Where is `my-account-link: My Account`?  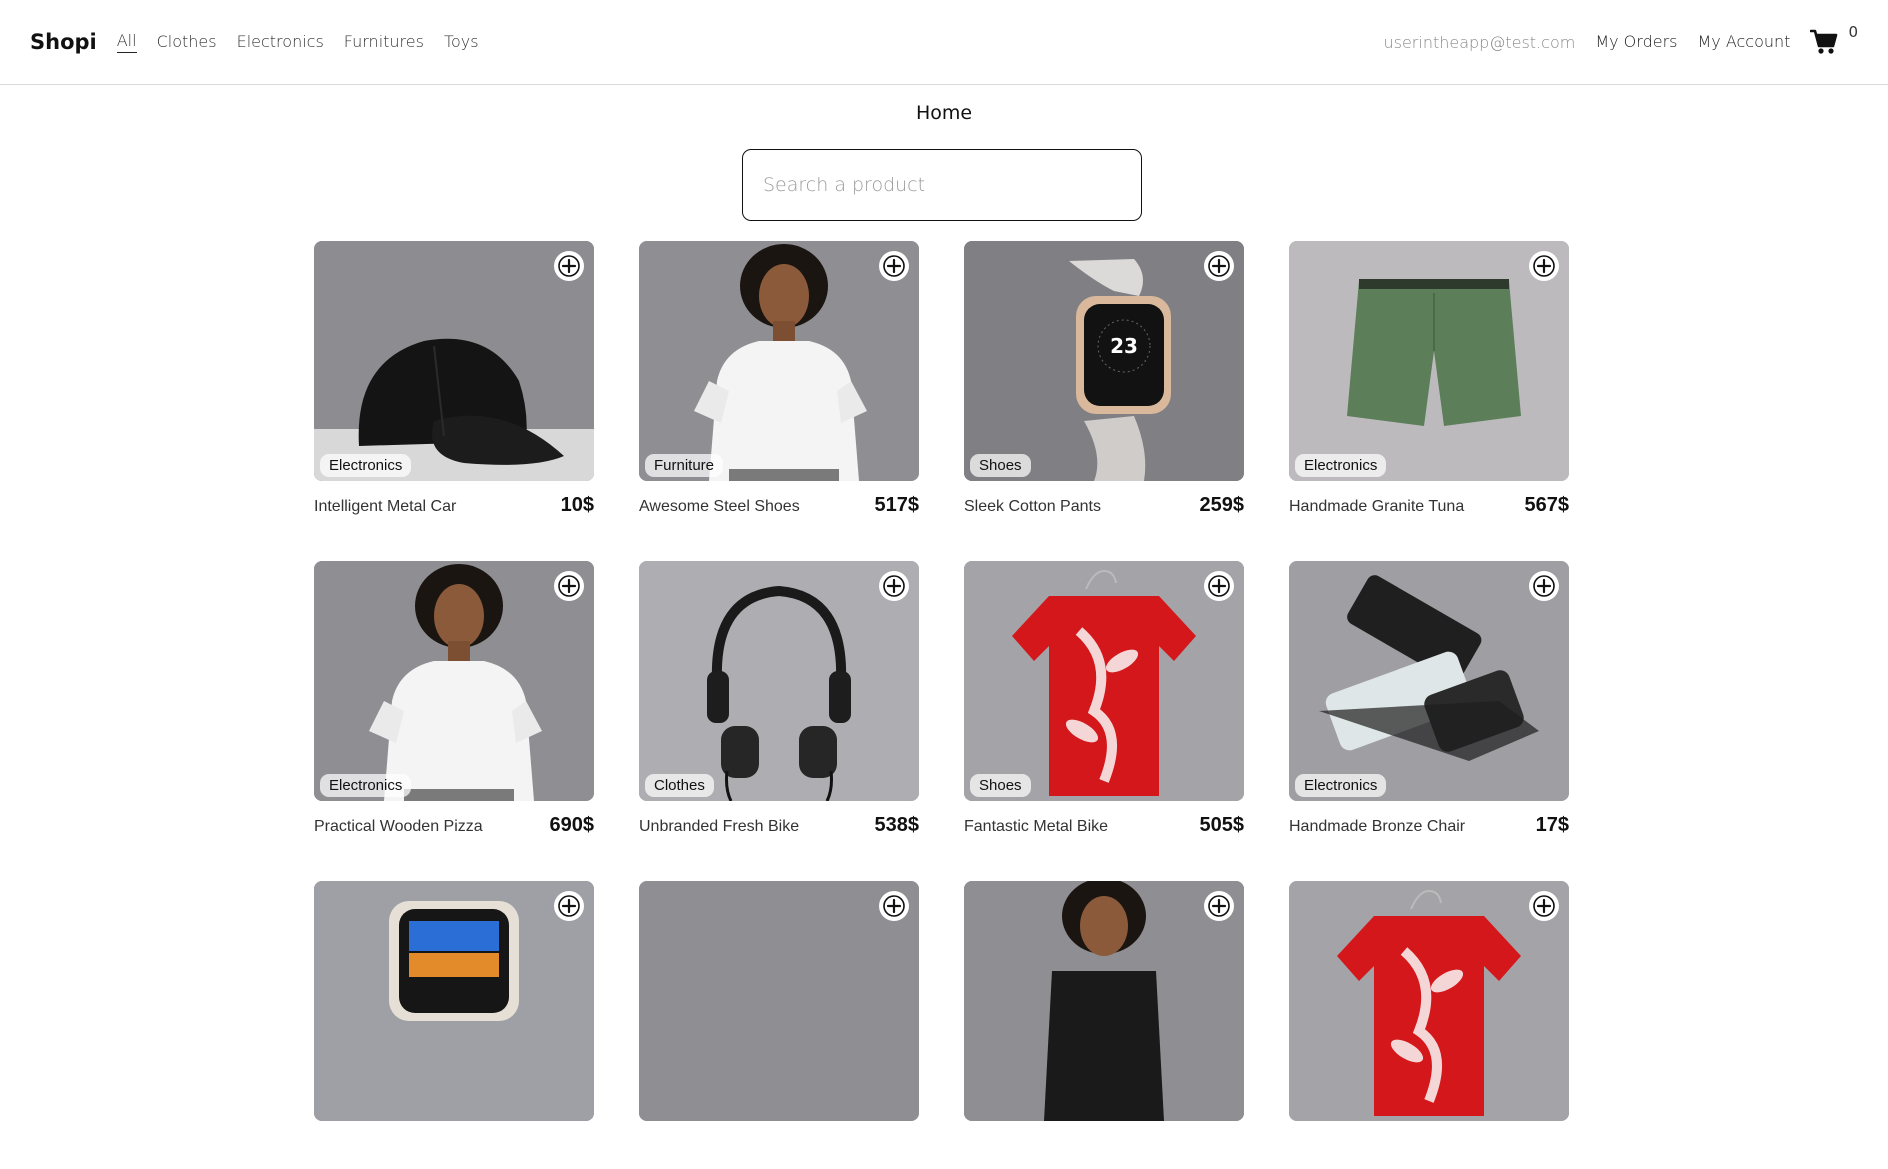 my-account-link: My Account is located at coordinates (1743, 42).